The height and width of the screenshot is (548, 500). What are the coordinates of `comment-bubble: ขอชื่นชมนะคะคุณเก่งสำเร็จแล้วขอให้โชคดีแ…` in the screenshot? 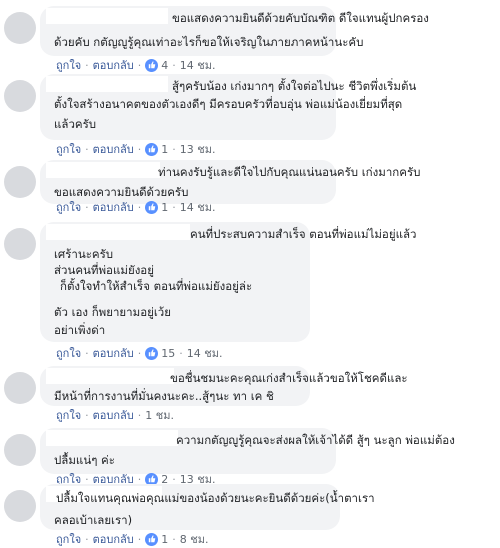 It's located at (224, 386).